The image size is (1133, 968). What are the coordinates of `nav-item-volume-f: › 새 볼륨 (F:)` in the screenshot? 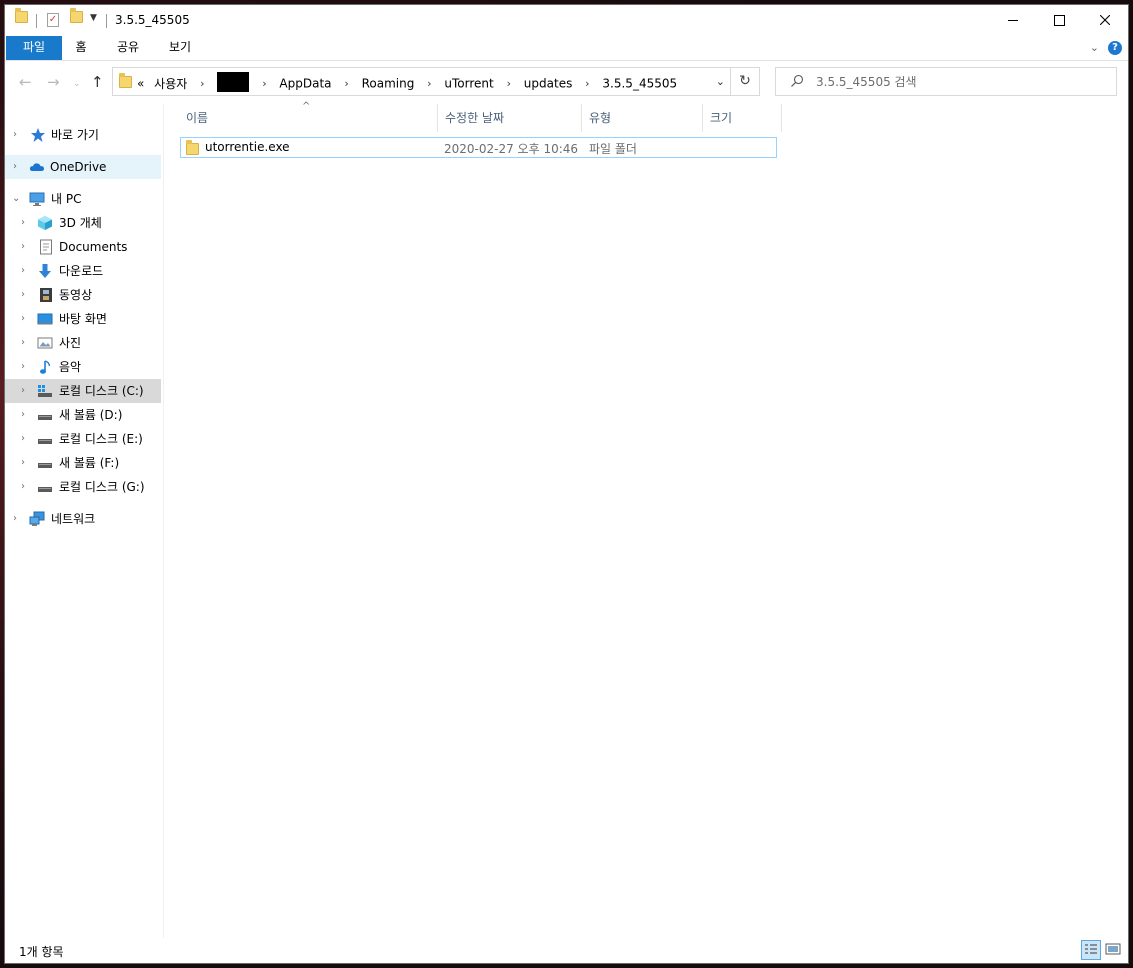 It's located at (83, 463).